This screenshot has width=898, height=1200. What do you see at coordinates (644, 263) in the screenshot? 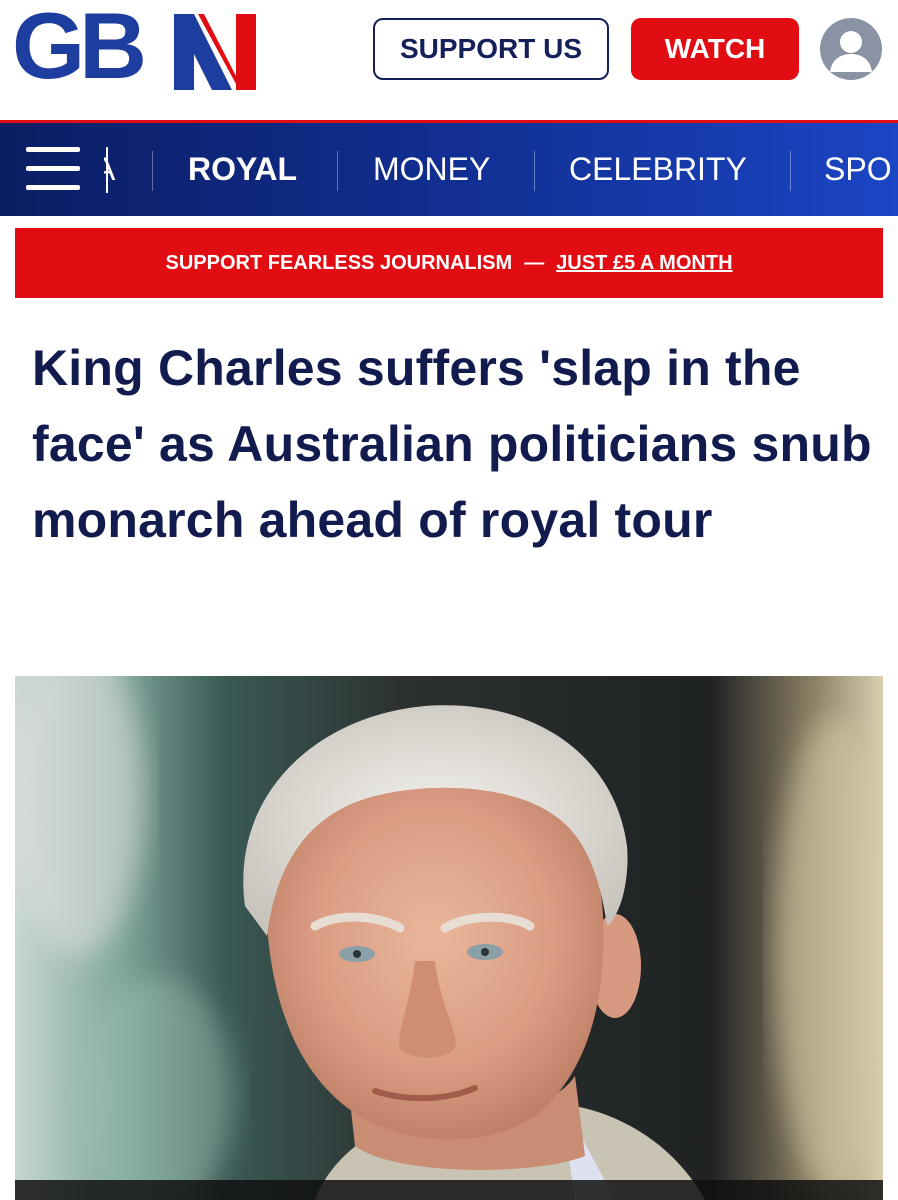
I see `subscribe-link: JUST £5 A MONTH` at bounding box center [644, 263].